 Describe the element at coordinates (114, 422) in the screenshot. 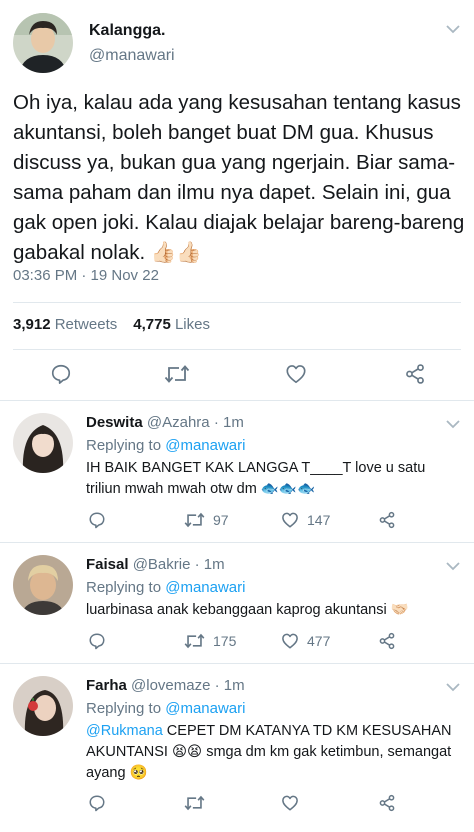

I see `reply-author-name: Deswita` at that location.